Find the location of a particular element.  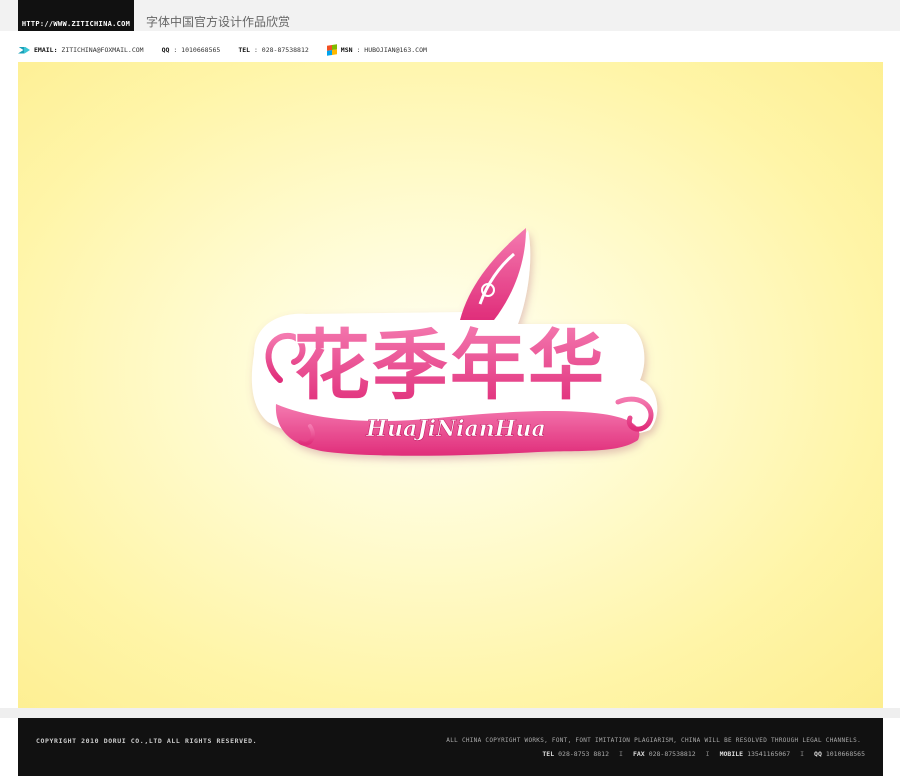

page-title: 字体中国官方设计作品欣赏 is located at coordinates (218, 22).